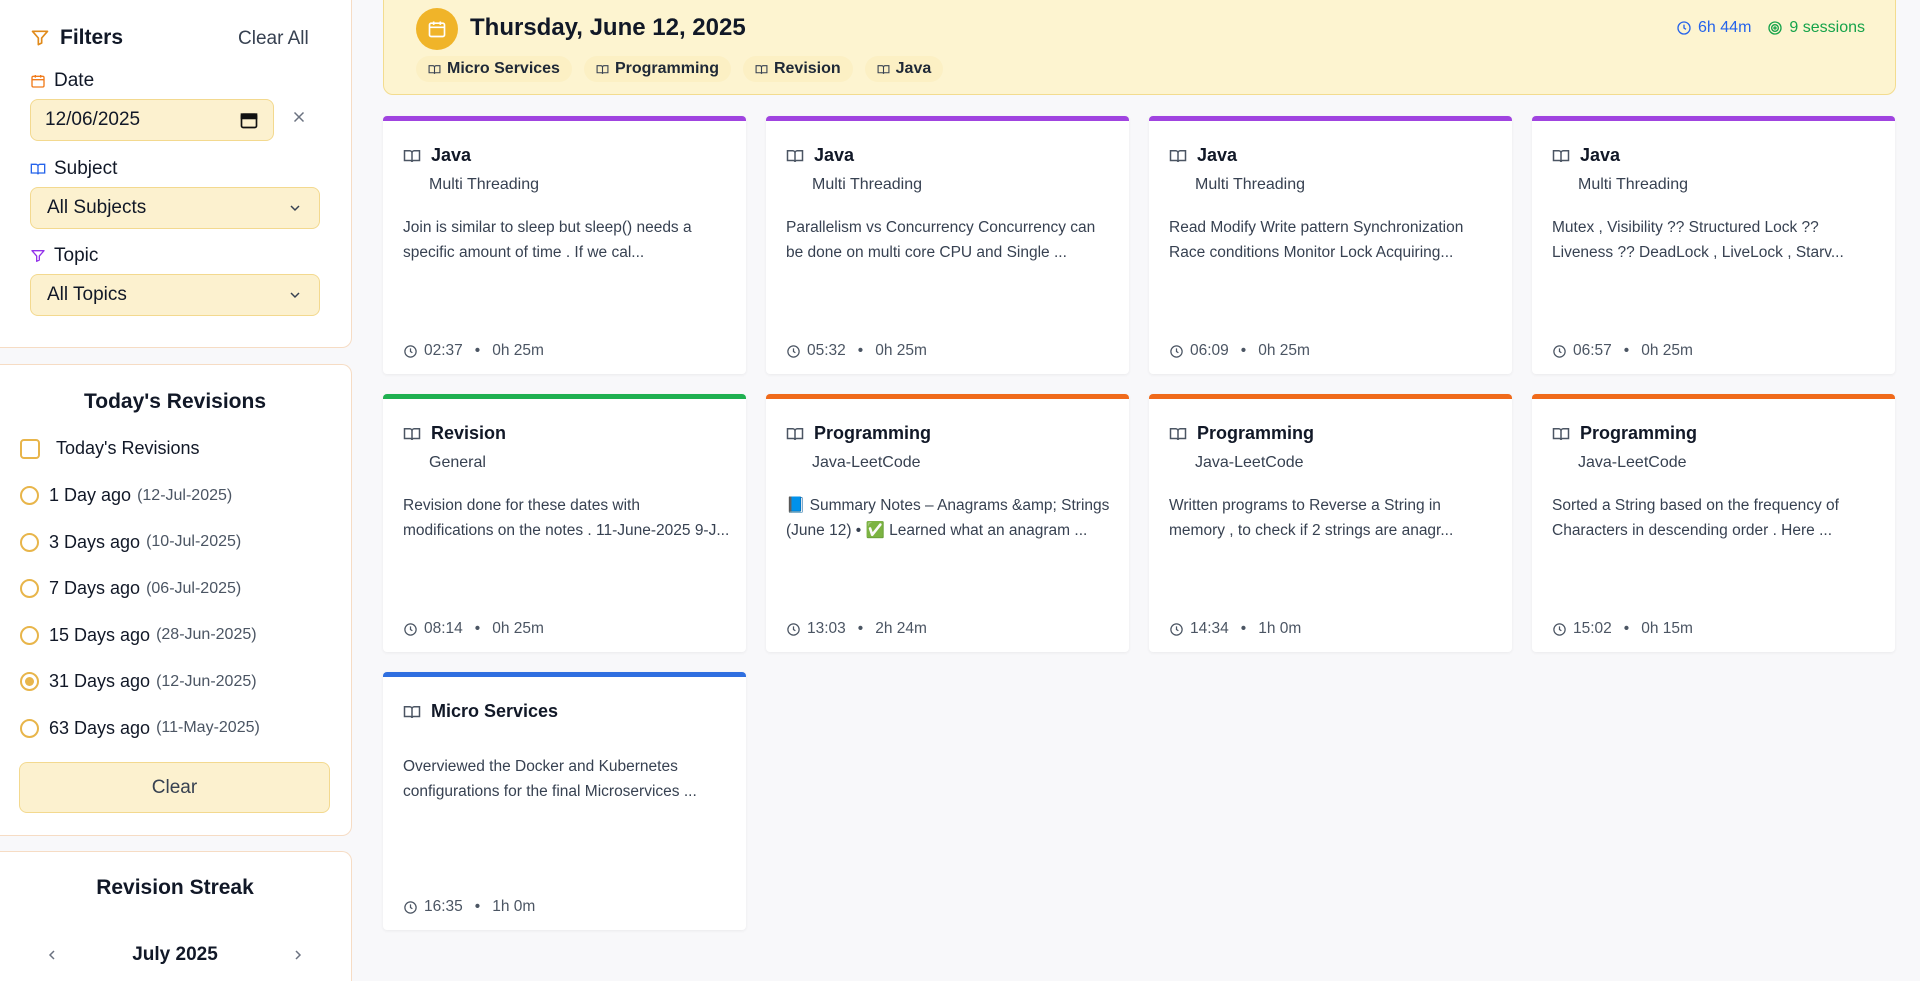 The height and width of the screenshot is (981, 1920). I want to click on card-duration: 0h 15m, so click(1667, 628).